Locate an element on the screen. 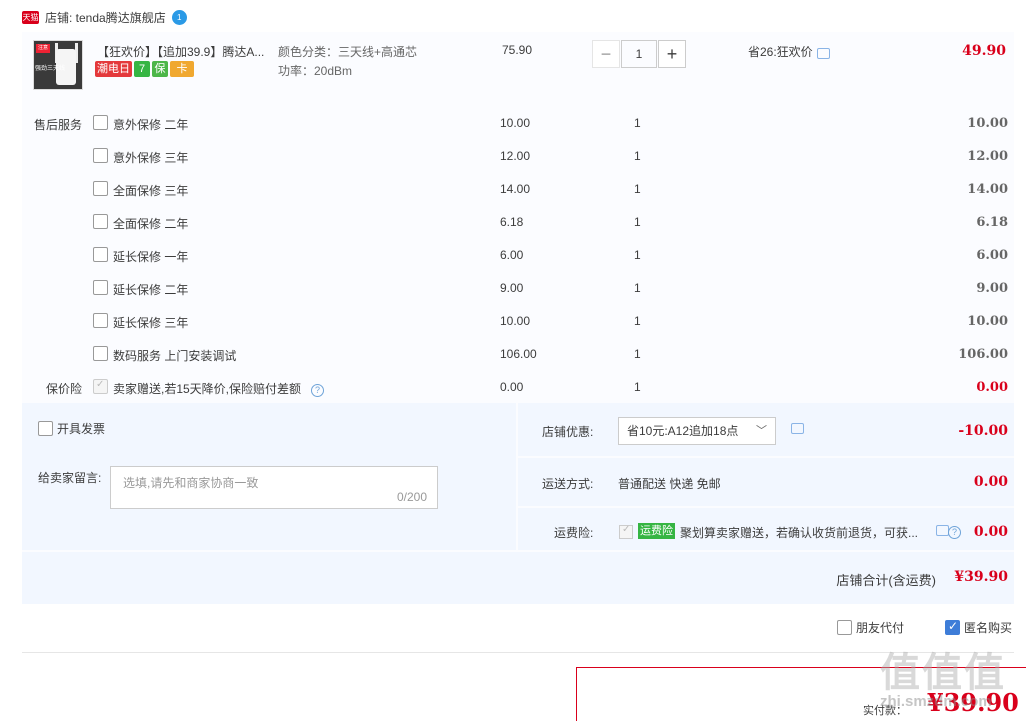 Image resolution: width=1028 pixels, height=721 pixels. coupon-row: 店铺优惠: 省10元:A12追加18点 ﹀ -10.00 is located at coordinates (766, 429).